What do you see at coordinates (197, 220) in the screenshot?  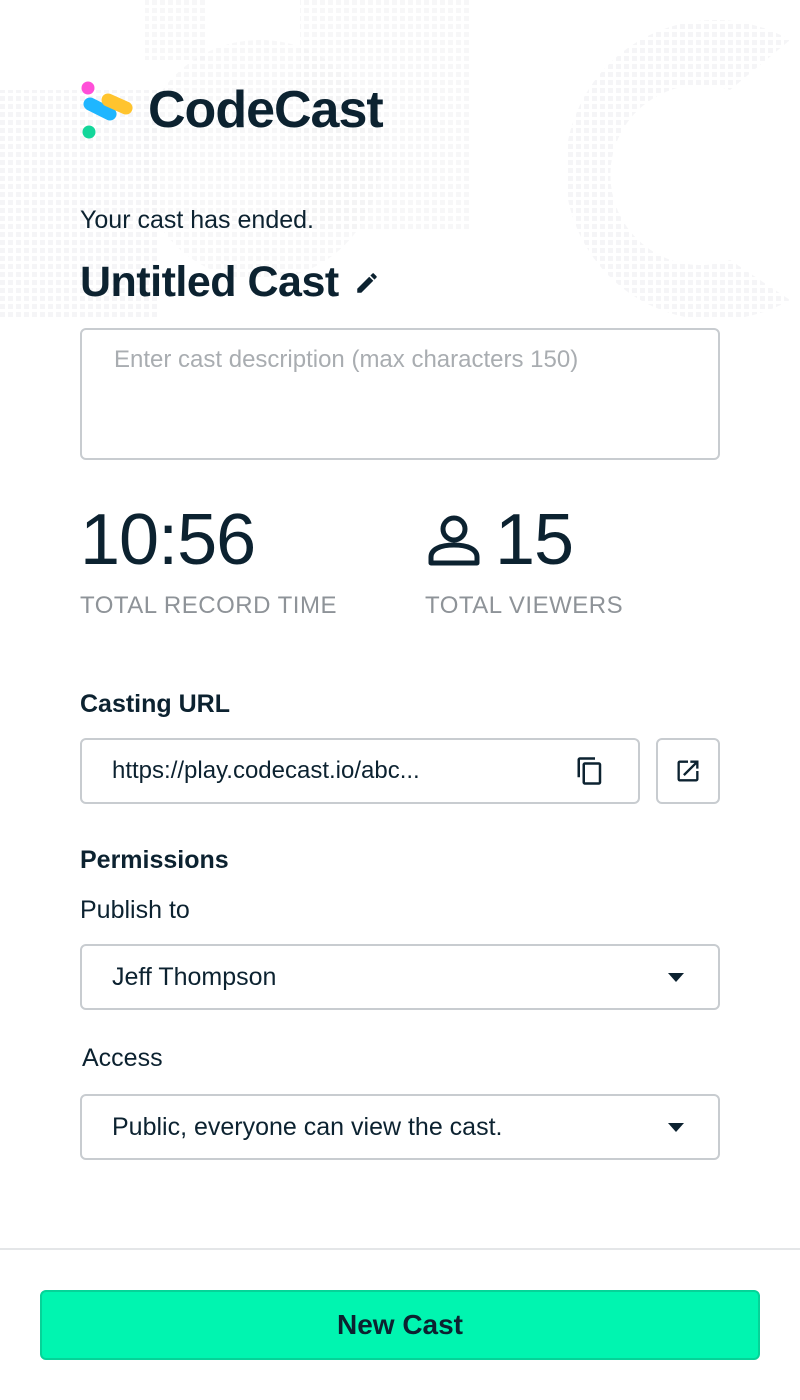 I see `cast-ended-message: Your cast has ended.` at bounding box center [197, 220].